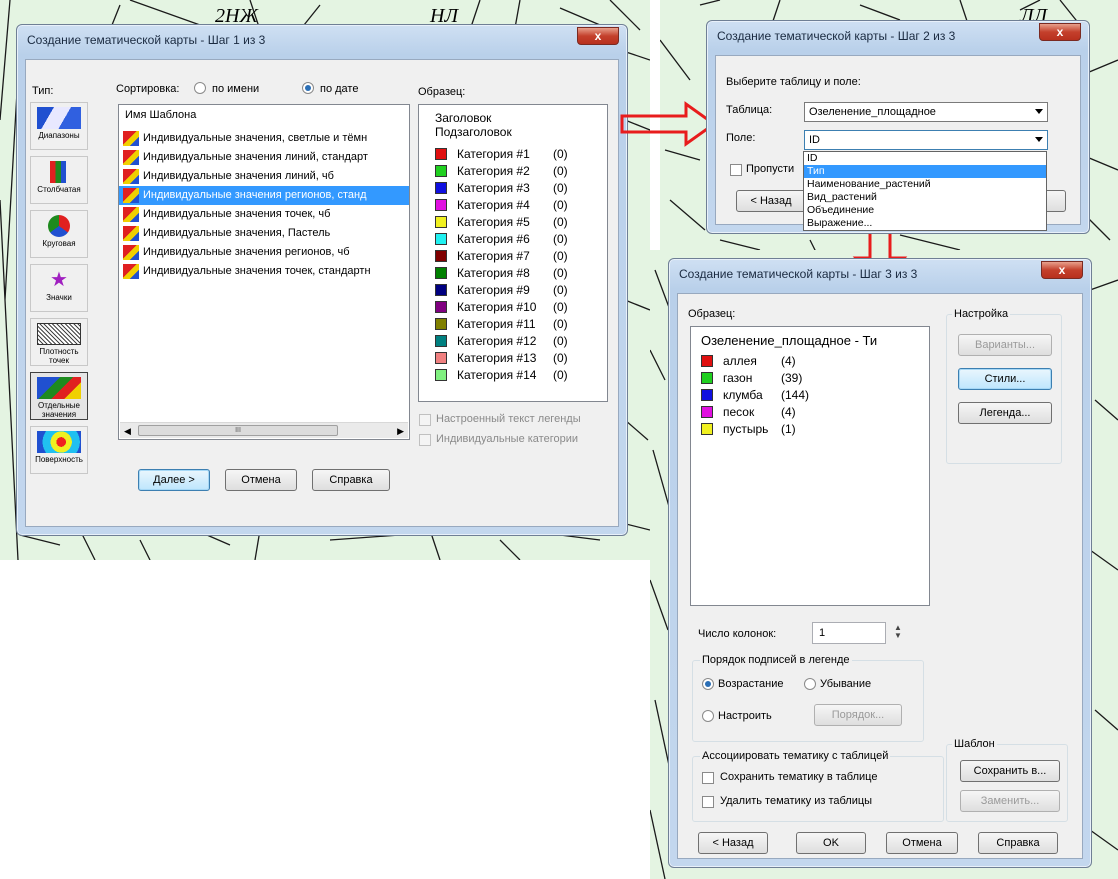 This screenshot has height=879, width=1118. What do you see at coordinates (737, 634) in the screenshot?
I see `columns-label: Число колонок:` at bounding box center [737, 634].